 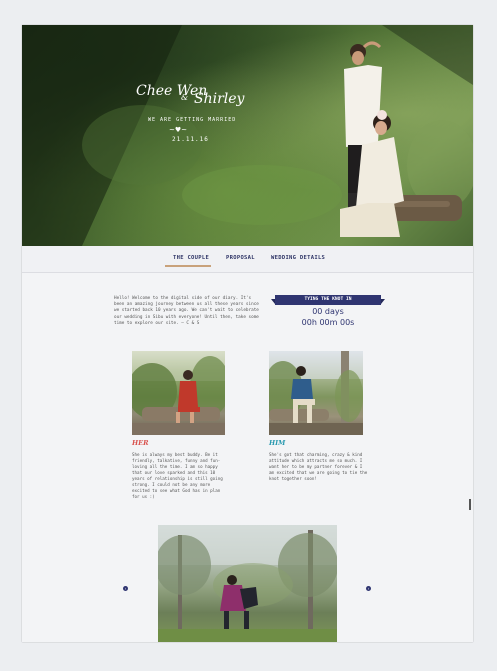 What do you see at coordinates (125, 588) in the screenshot?
I see `carousel-prev-icon: ‹` at bounding box center [125, 588].